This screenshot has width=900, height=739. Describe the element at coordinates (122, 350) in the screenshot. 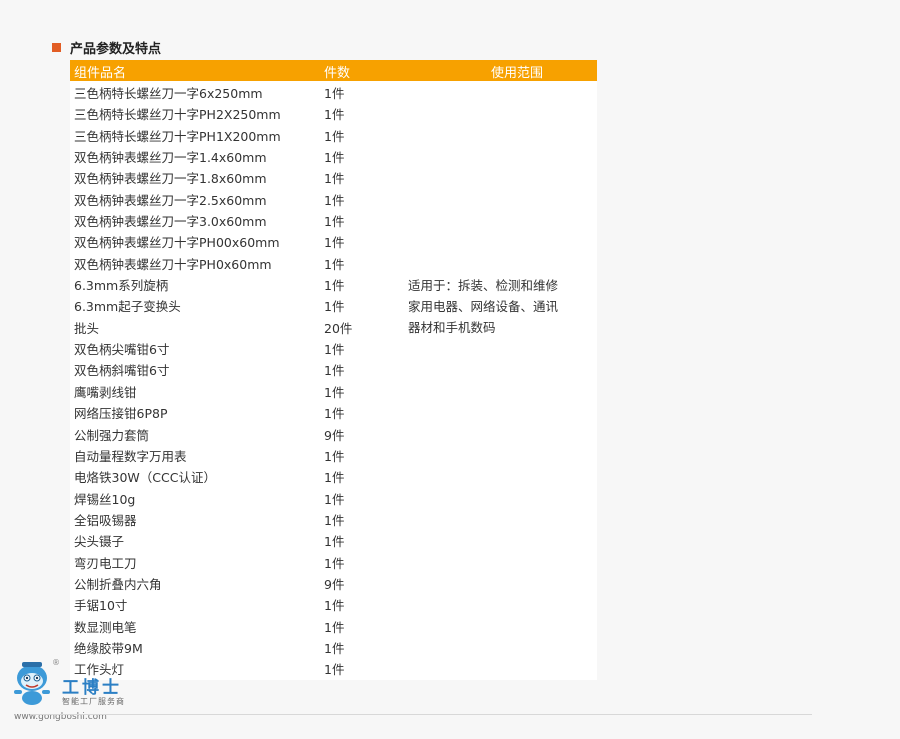

I see `row-name: 双色柄尖嘴钳6寸` at that location.